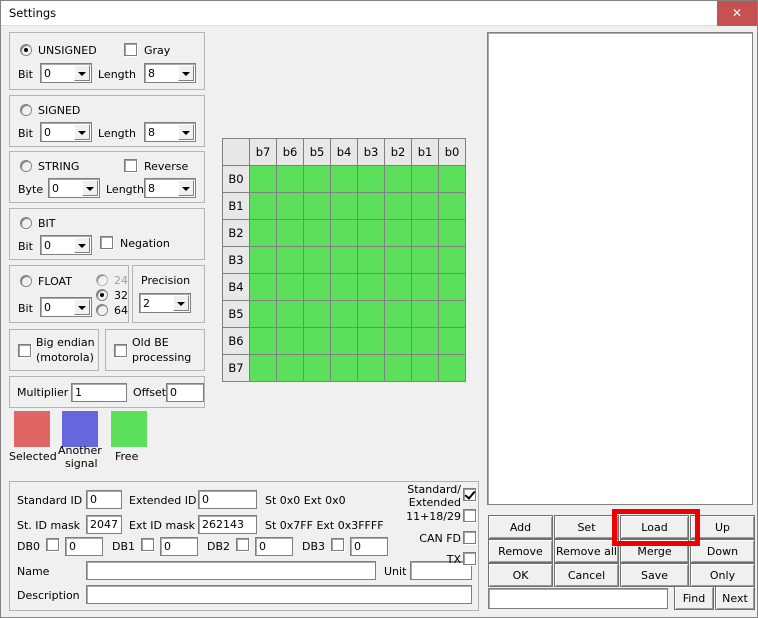 This screenshot has width=758, height=618. Describe the element at coordinates (26, 166) in the screenshot. I see `radio-string` at that location.